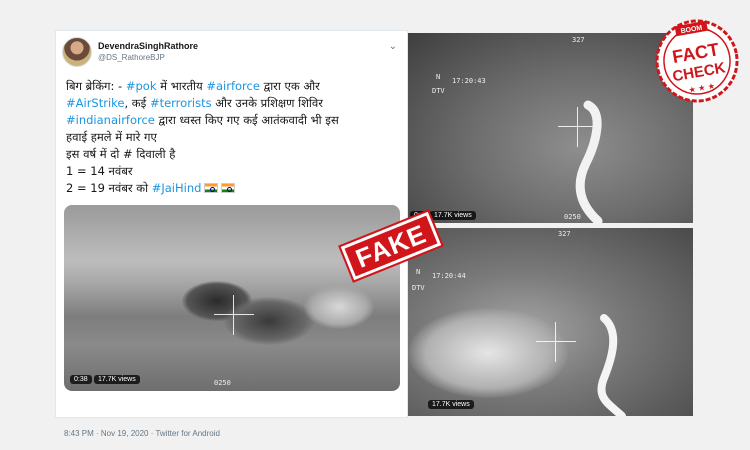  I want to click on tweet-text-segment: में भारतीय, so click(181, 86).